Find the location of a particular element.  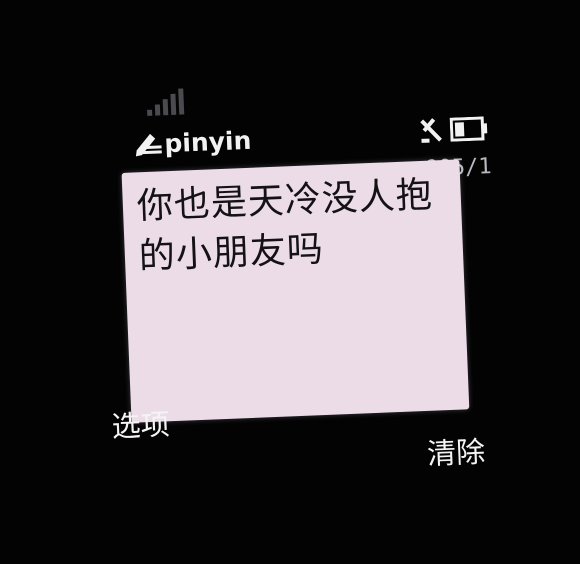

pen-icon is located at coordinates (148, 145).